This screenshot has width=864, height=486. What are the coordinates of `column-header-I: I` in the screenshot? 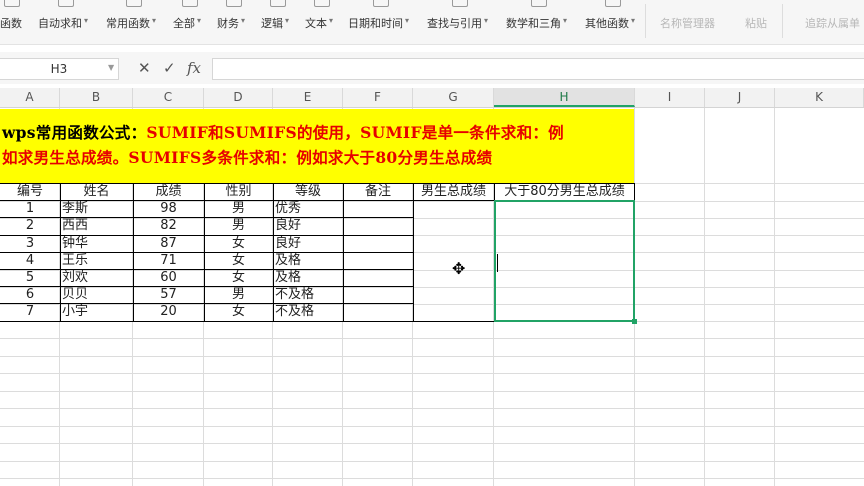 It's located at (670, 97).